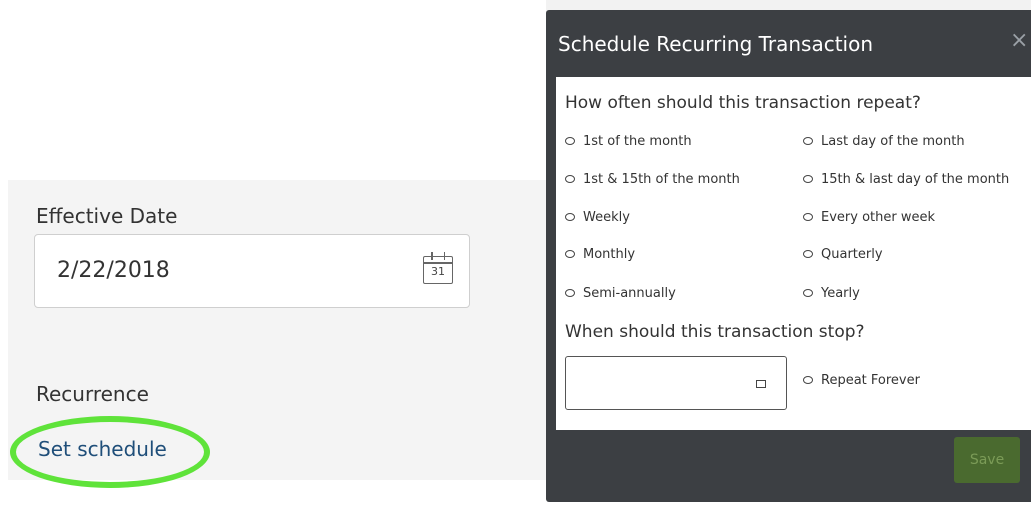 This screenshot has height=508, width=1031. What do you see at coordinates (107, 216) in the screenshot?
I see `effective-date-label: Effective Date` at bounding box center [107, 216].